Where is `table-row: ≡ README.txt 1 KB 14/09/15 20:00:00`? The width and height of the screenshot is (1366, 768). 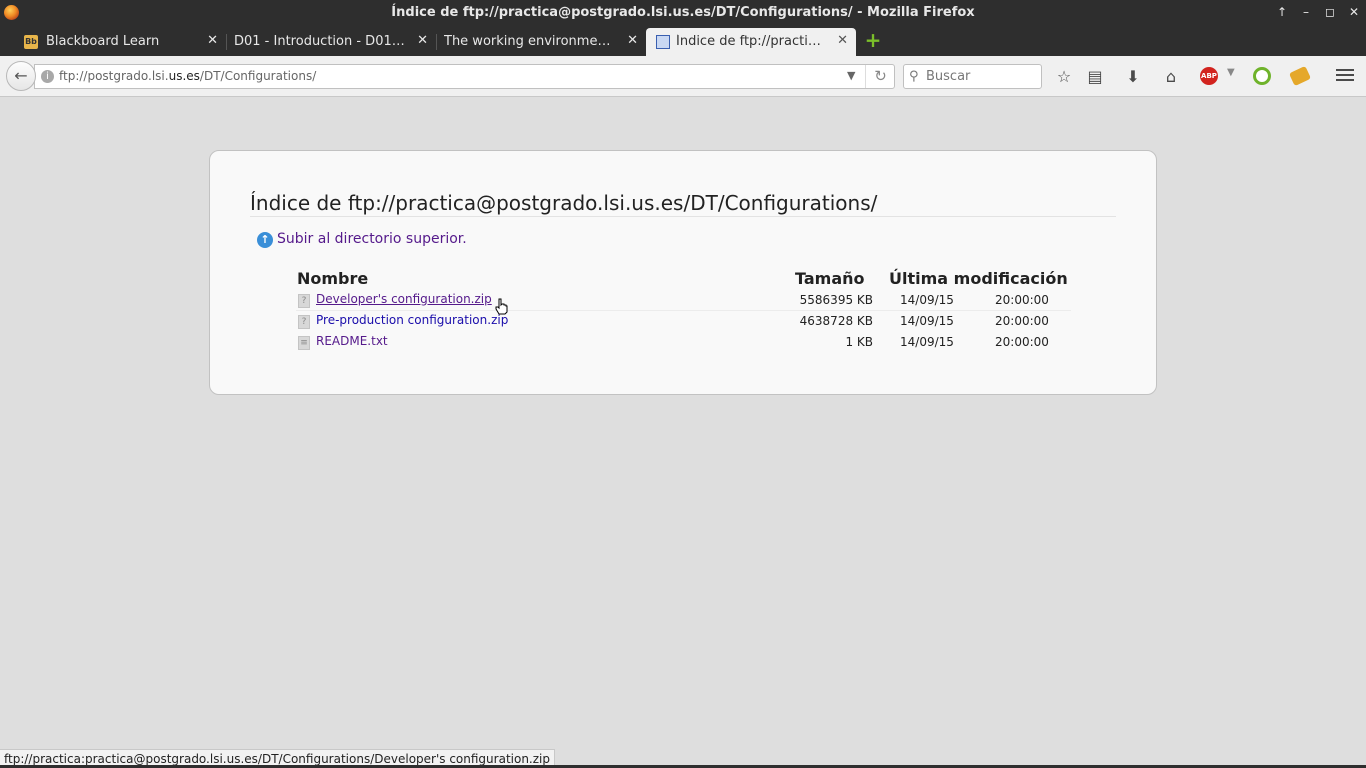 table-row: ≡ README.txt 1 KB 14/09/15 20:00:00 is located at coordinates (683, 342).